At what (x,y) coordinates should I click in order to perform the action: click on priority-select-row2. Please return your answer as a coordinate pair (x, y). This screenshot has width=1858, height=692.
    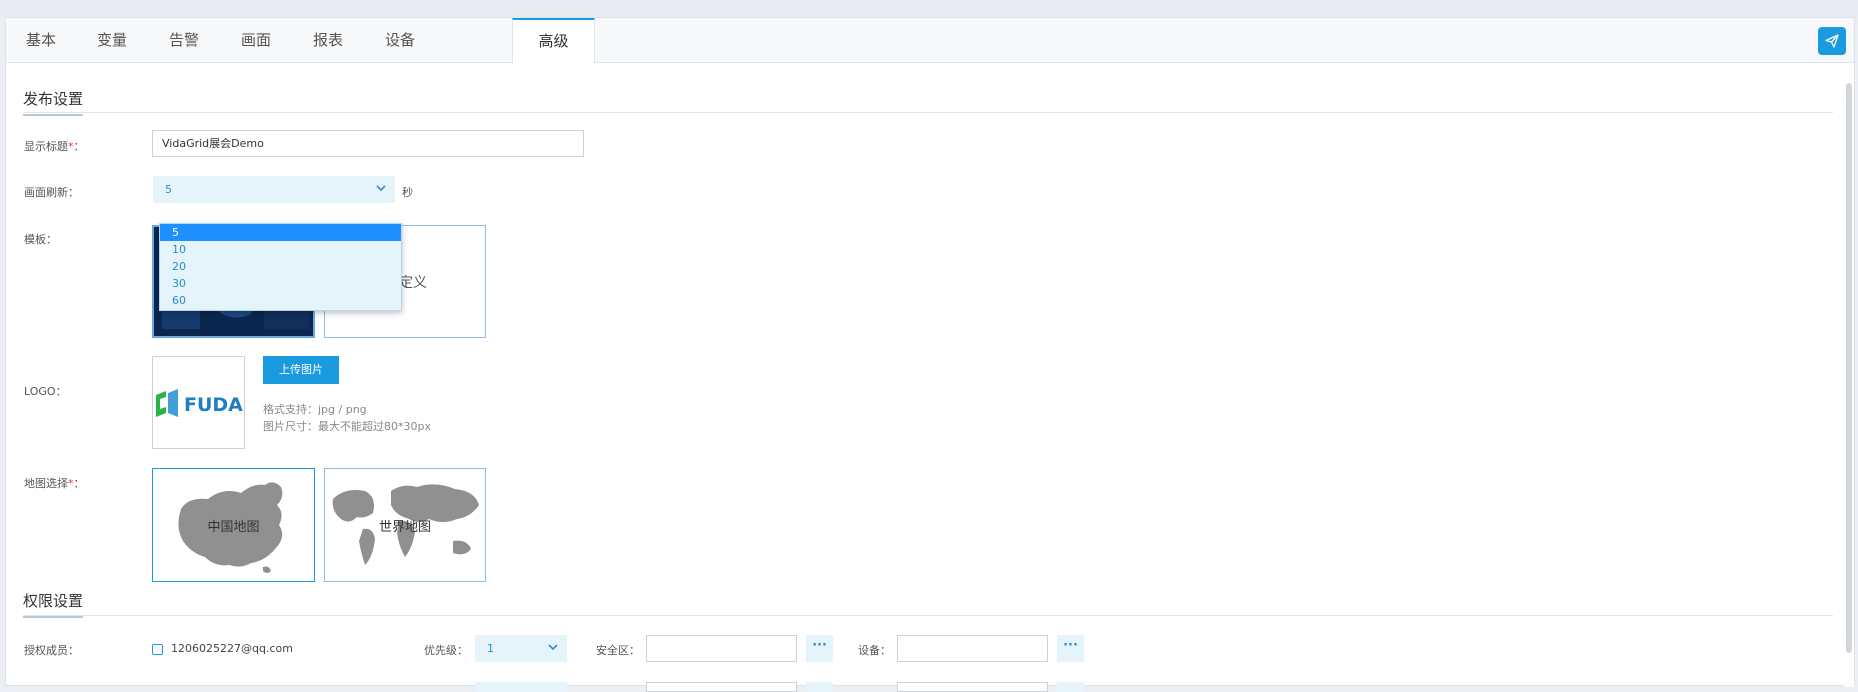
    Looking at the image, I should click on (521, 687).